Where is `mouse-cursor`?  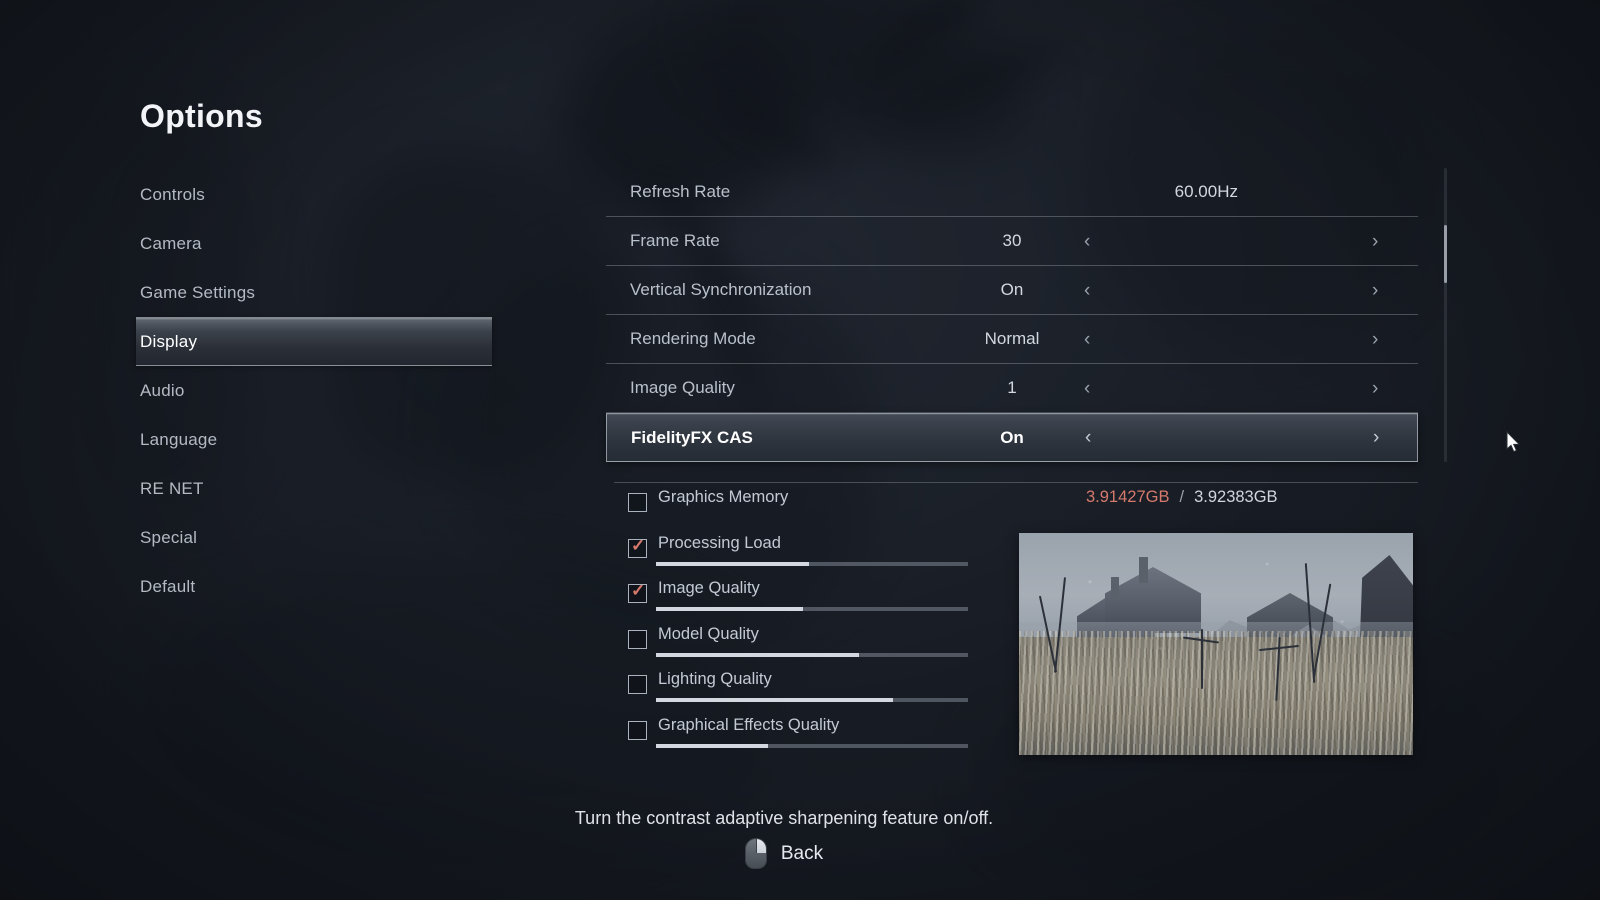
mouse-cursor is located at coordinates (1514, 442).